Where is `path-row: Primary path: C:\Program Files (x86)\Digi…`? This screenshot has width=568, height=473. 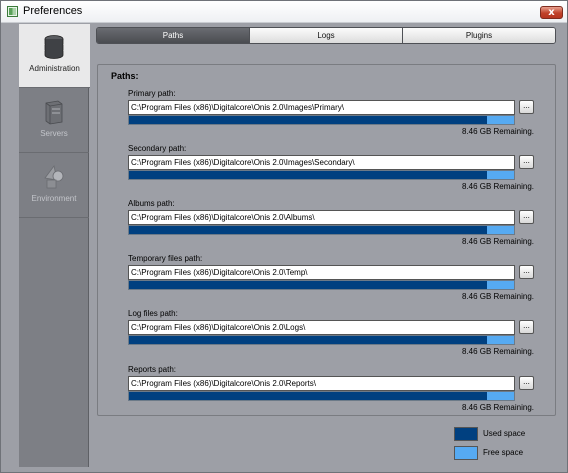 path-row: Primary path: C:\Program Files (x86)\Digi… is located at coordinates (333, 114).